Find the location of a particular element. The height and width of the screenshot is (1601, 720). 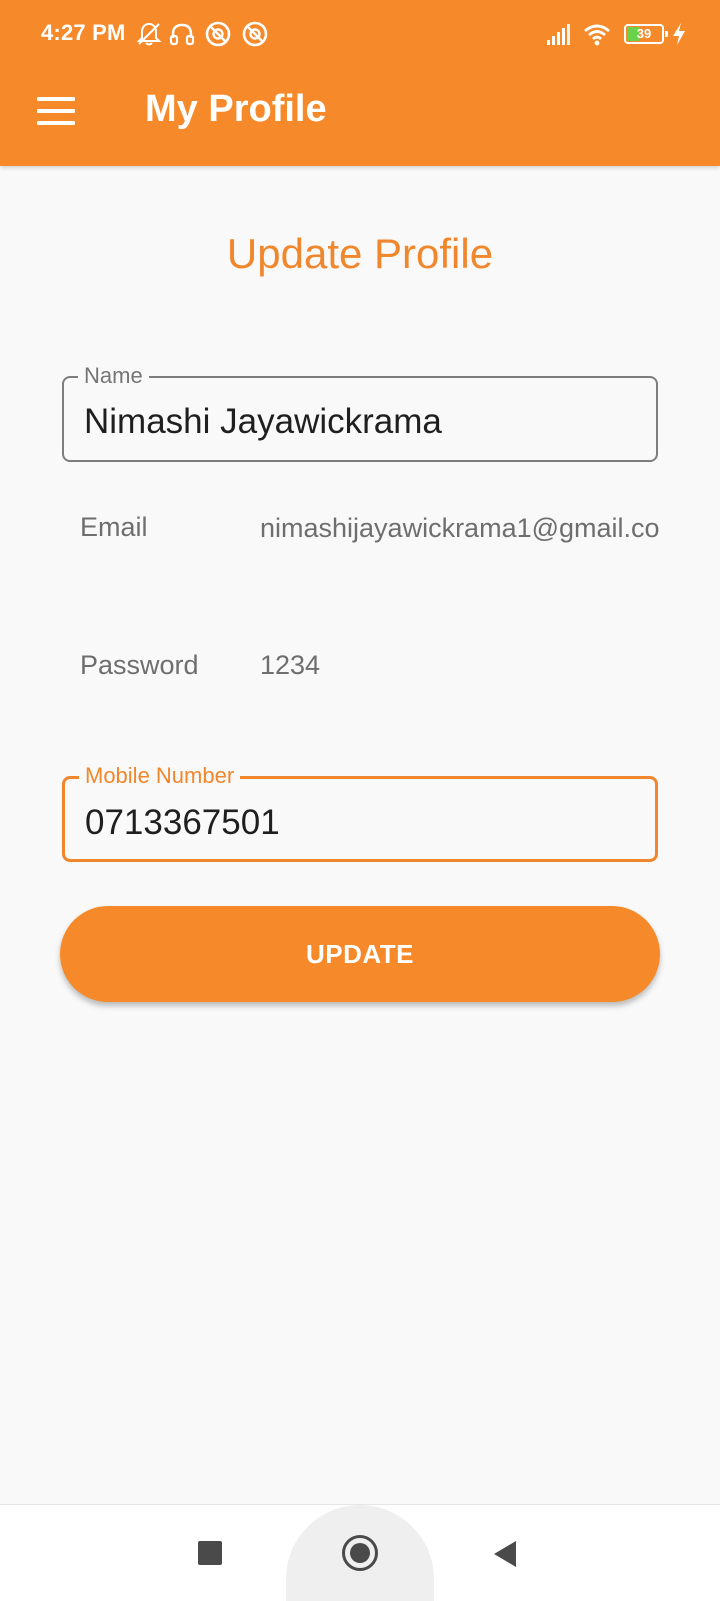

hamburger-menu-icon is located at coordinates (56, 111).